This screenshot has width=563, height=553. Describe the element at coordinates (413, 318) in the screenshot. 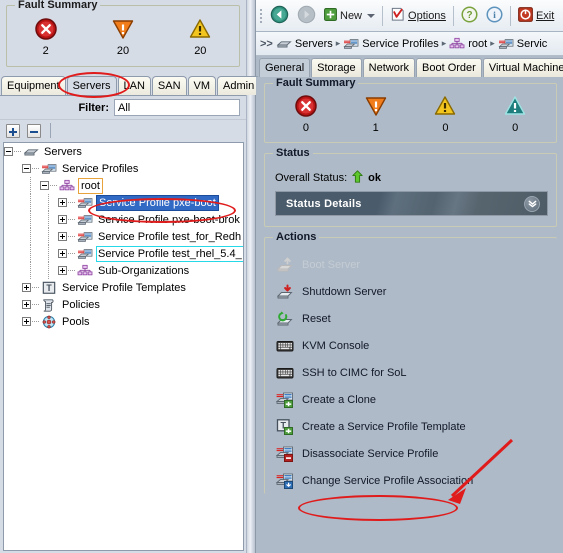

I see `action-reset: Reset` at that location.